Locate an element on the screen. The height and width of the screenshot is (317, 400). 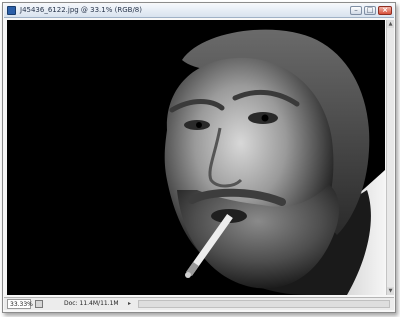
close-button: × is located at coordinates (385, 10).